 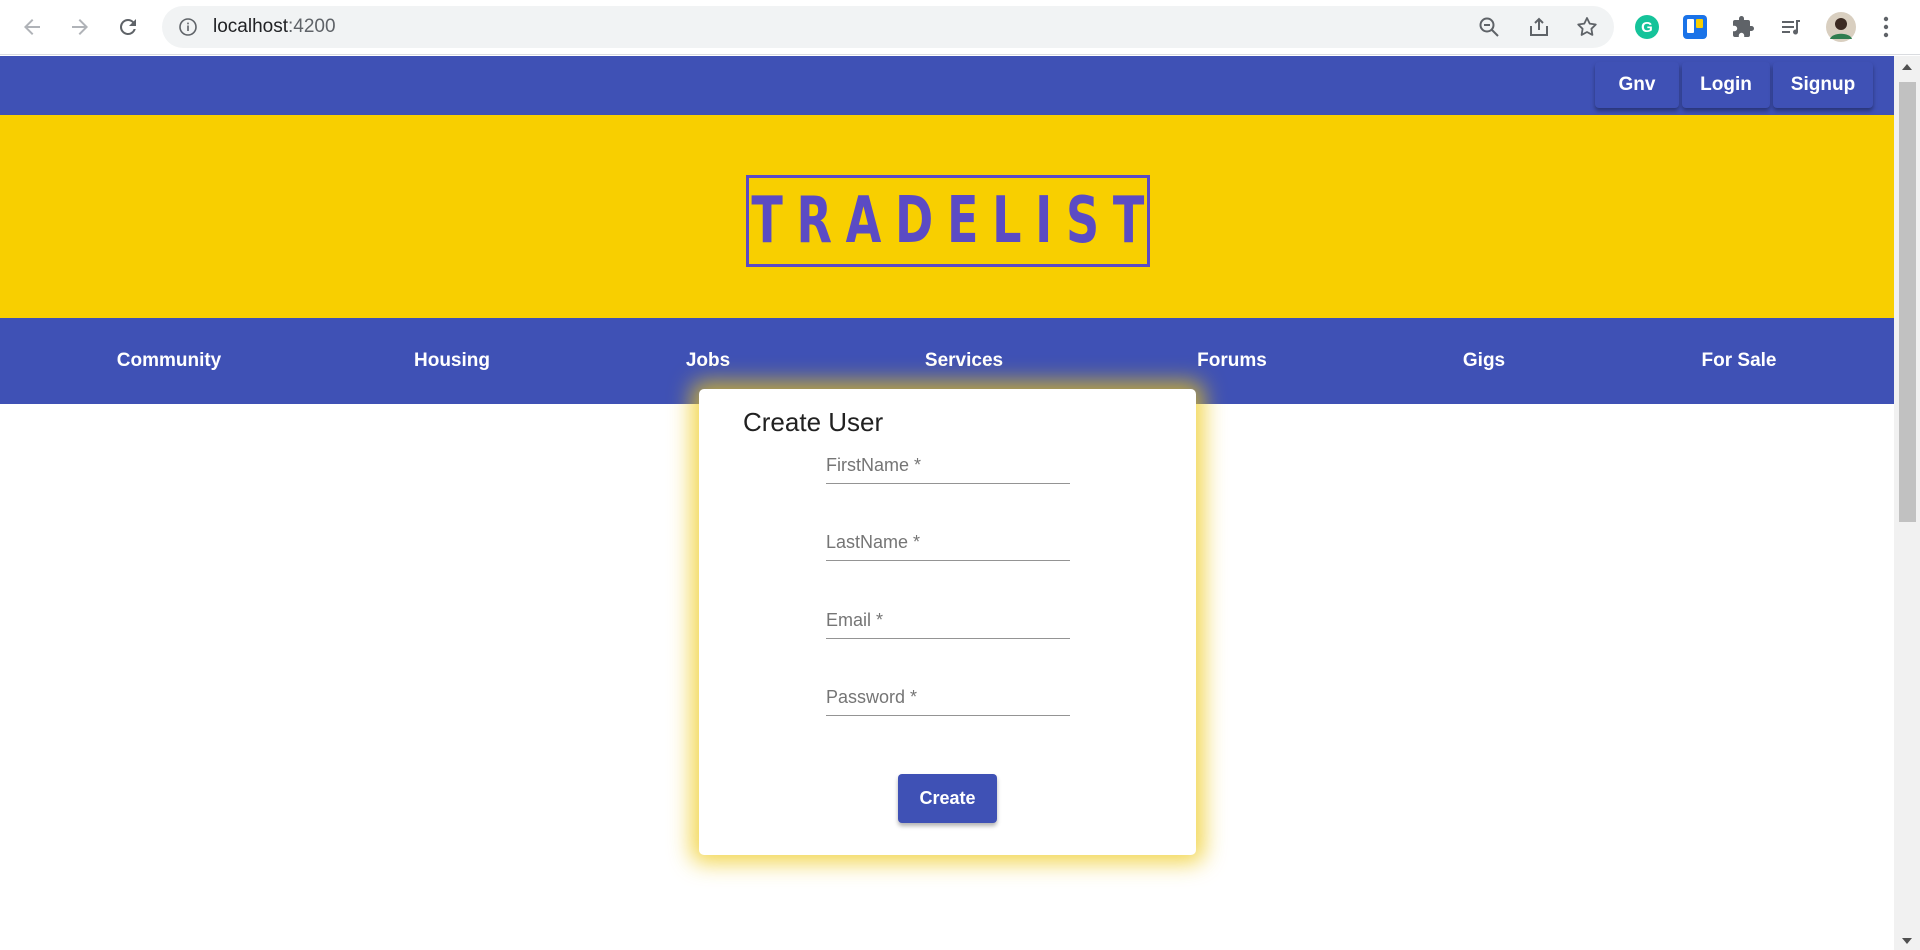 What do you see at coordinates (1791, 27) in the screenshot?
I see `media-control-icon` at bounding box center [1791, 27].